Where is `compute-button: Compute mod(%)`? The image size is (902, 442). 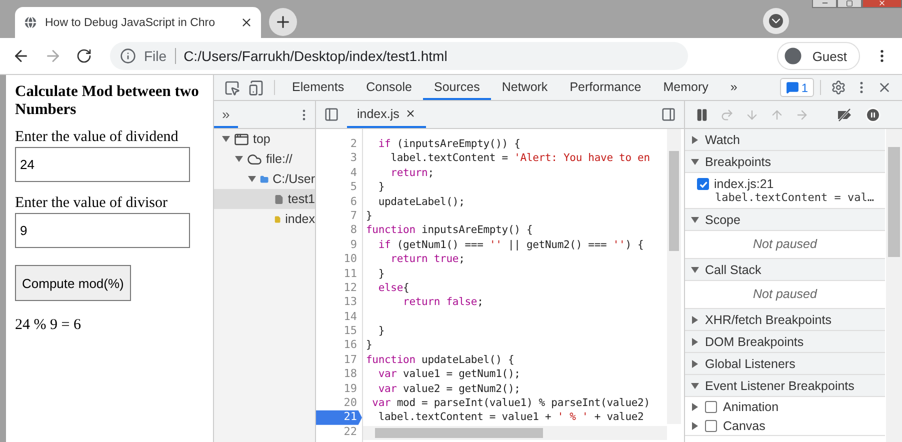 compute-button: Compute mod(%) is located at coordinates (73, 283).